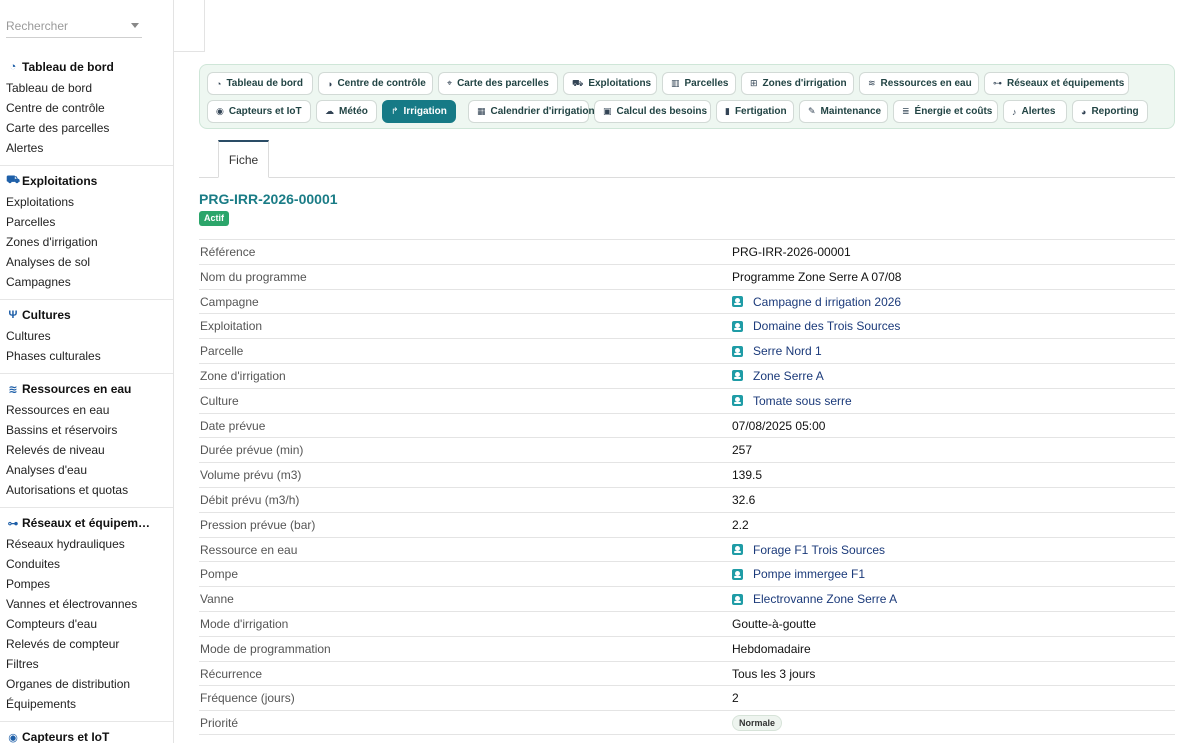 The image size is (1200, 743). I want to click on sidebar-section-ressources-en-eau: ≋ Ressources en eau, so click(86, 389).